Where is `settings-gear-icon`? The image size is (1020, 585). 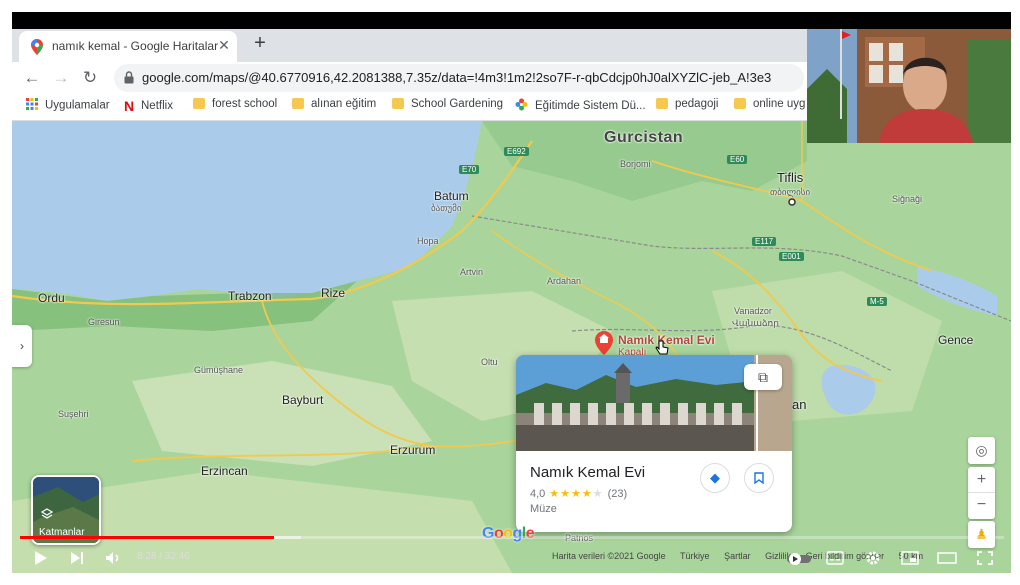 settings-gear-icon is located at coordinates (873, 558).